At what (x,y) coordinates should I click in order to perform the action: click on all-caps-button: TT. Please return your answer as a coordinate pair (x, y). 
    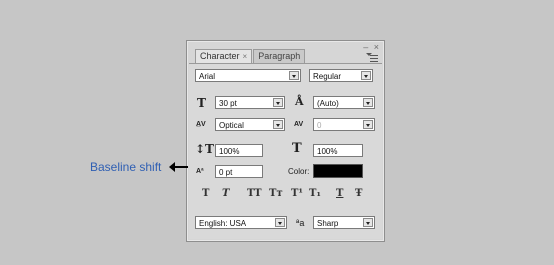
    Looking at the image, I should click on (254, 194).